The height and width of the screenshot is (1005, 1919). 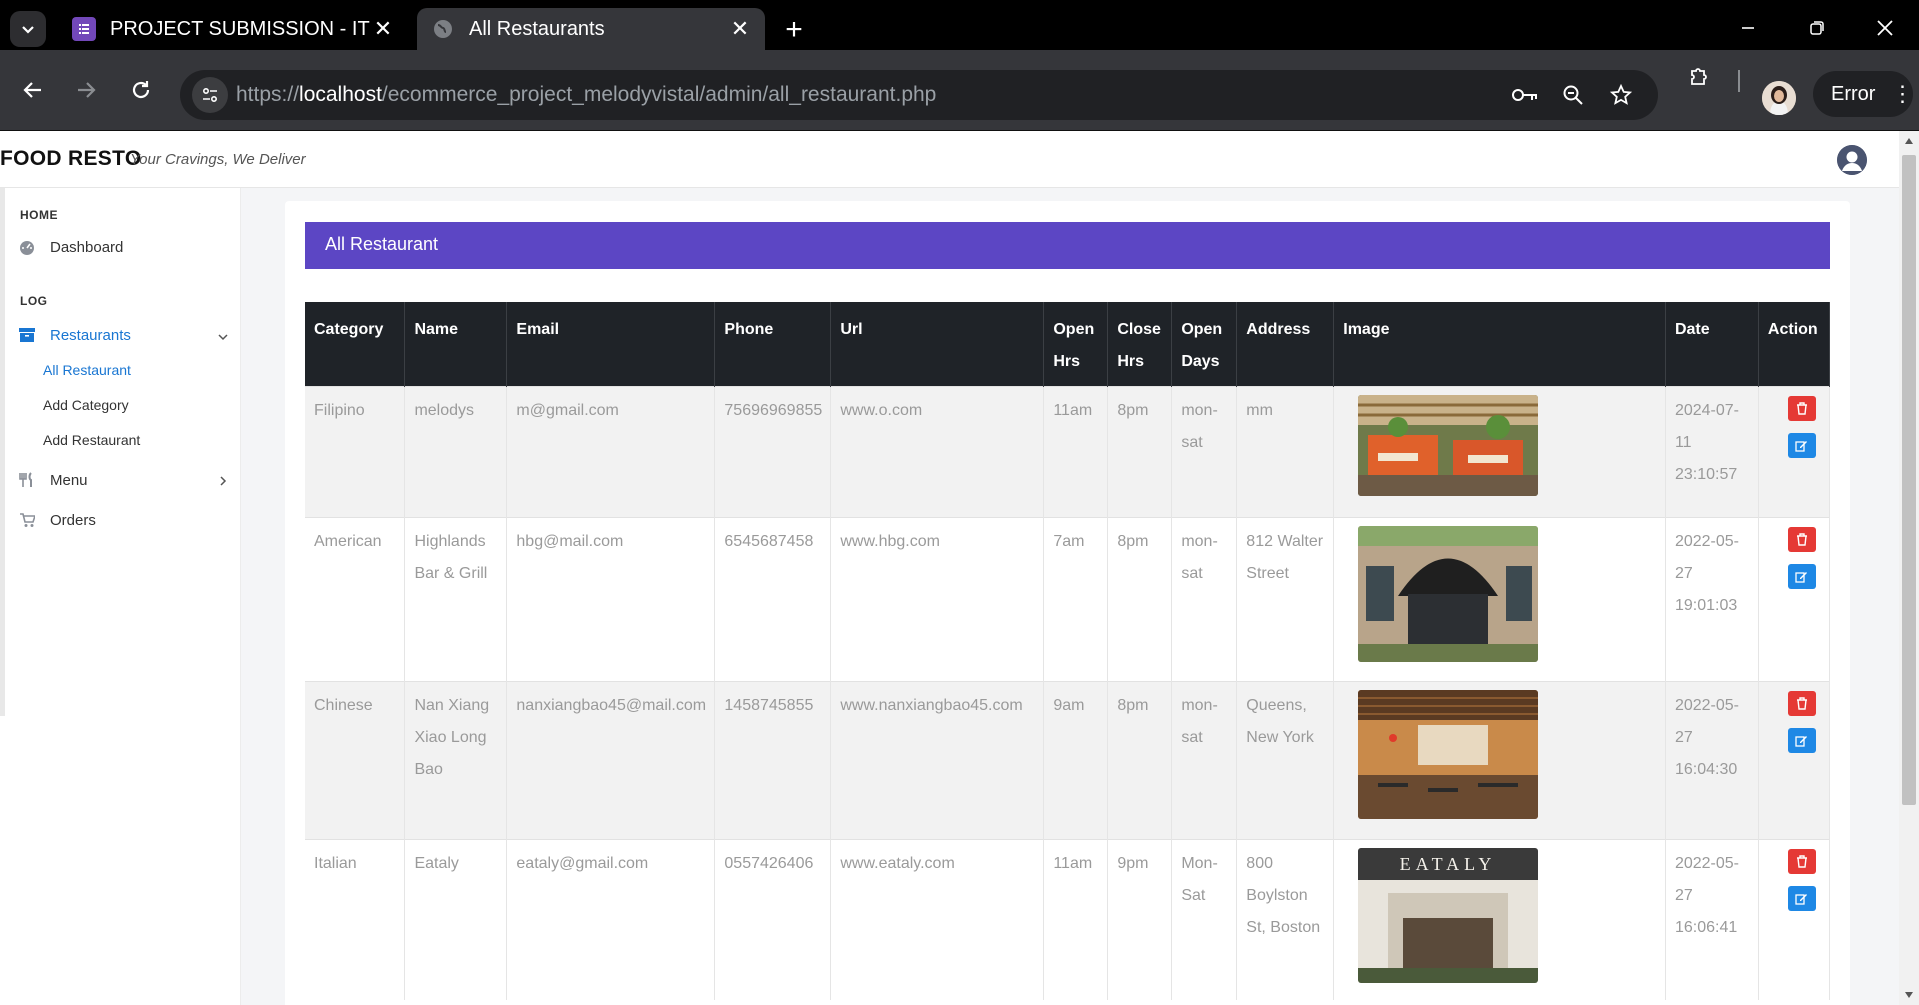 What do you see at coordinates (86, 405) in the screenshot?
I see `sidebar-item-add-category: Add Category` at bounding box center [86, 405].